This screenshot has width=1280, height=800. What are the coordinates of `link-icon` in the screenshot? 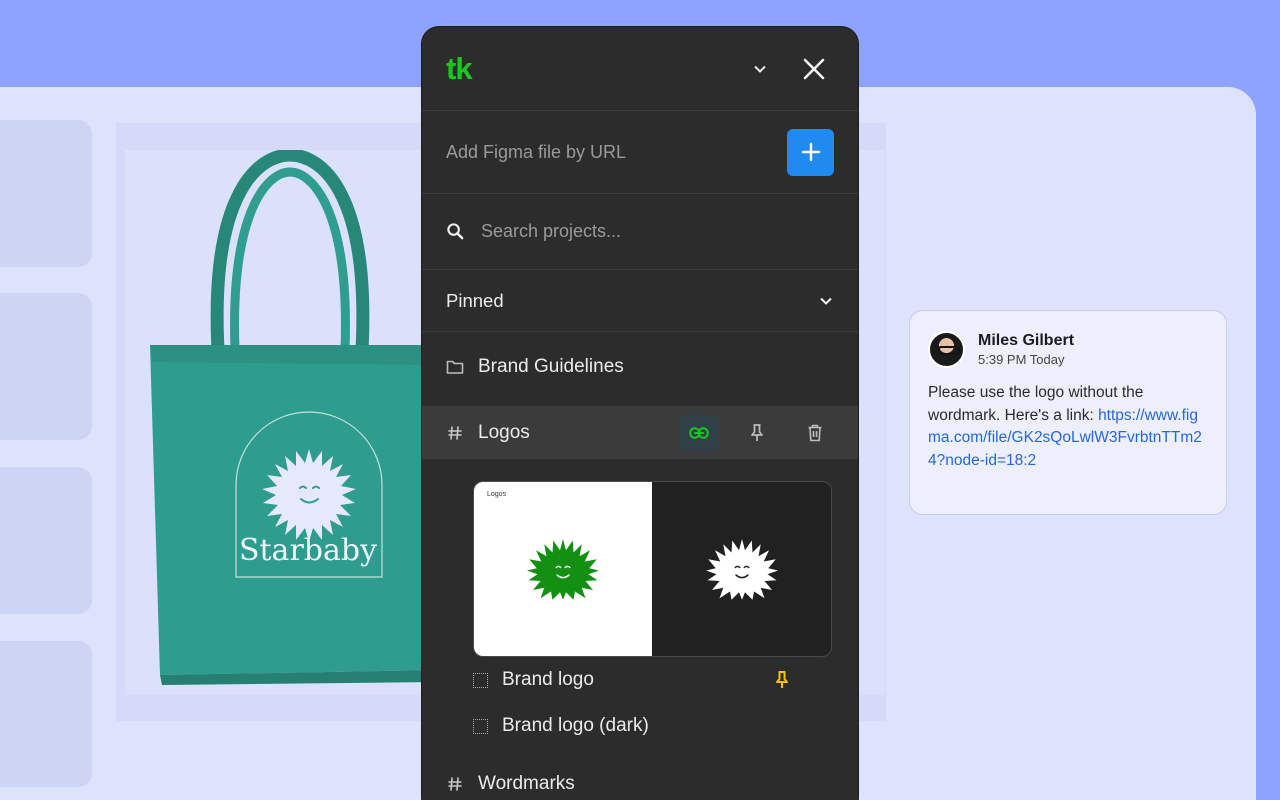 It's located at (699, 432).